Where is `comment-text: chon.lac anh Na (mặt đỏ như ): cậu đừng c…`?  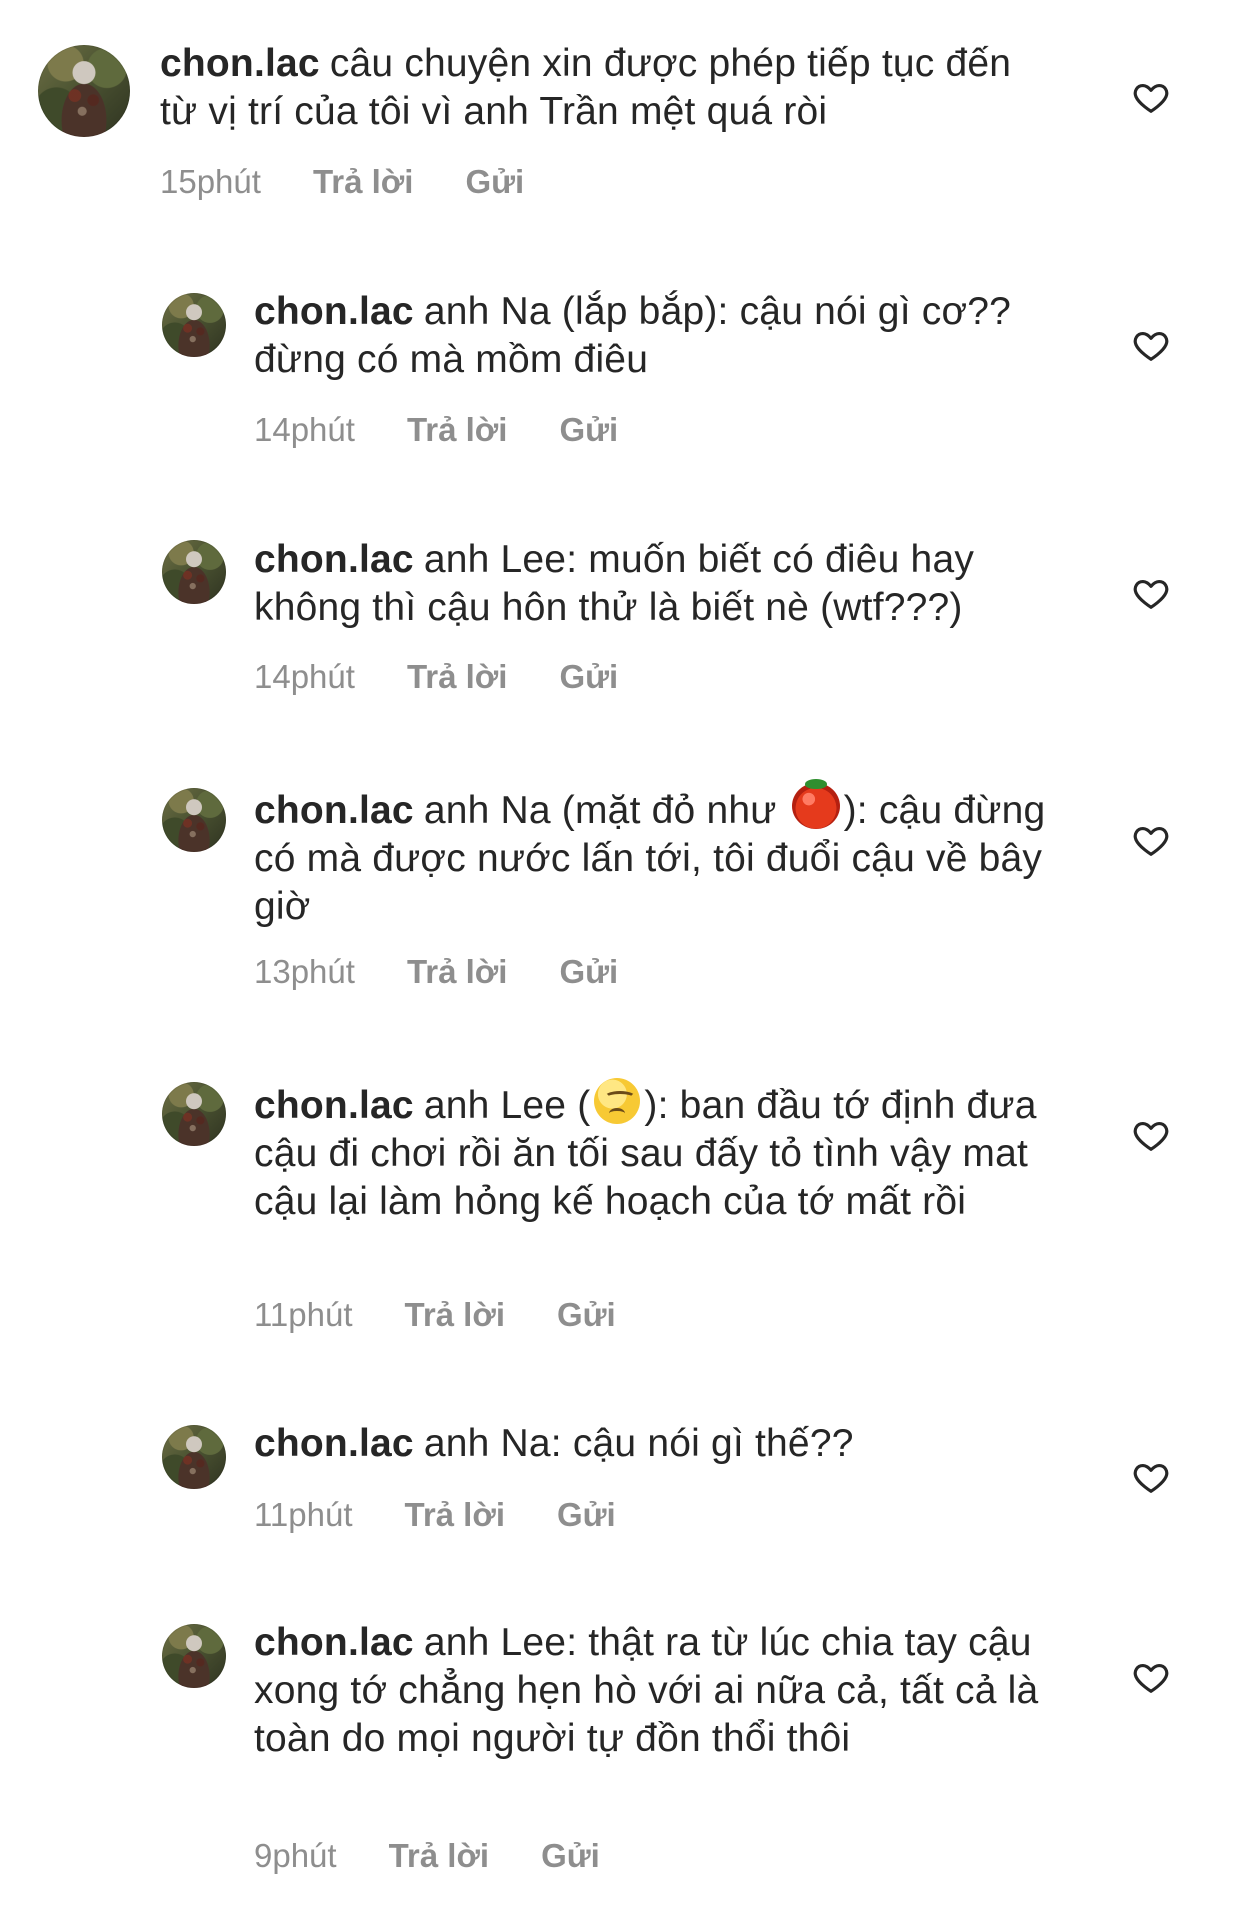 comment-text: chon.lac anh Na (mặt đỏ như ): cậu đừng c… is located at coordinates (664, 855).